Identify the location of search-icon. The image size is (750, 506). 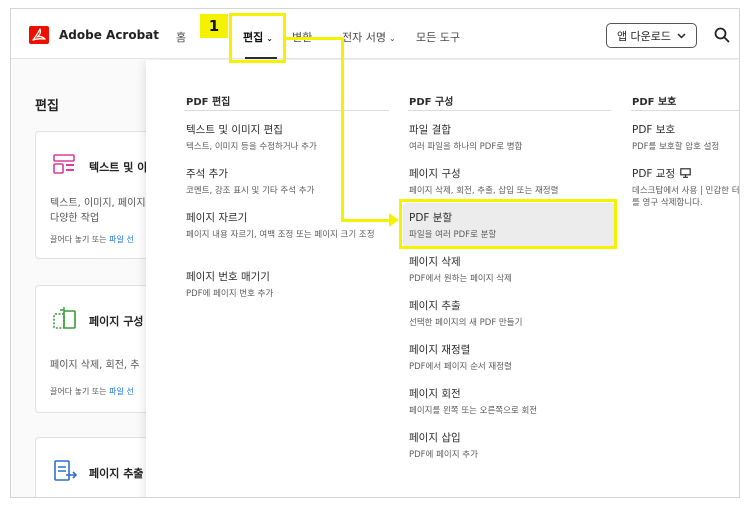
(722, 35).